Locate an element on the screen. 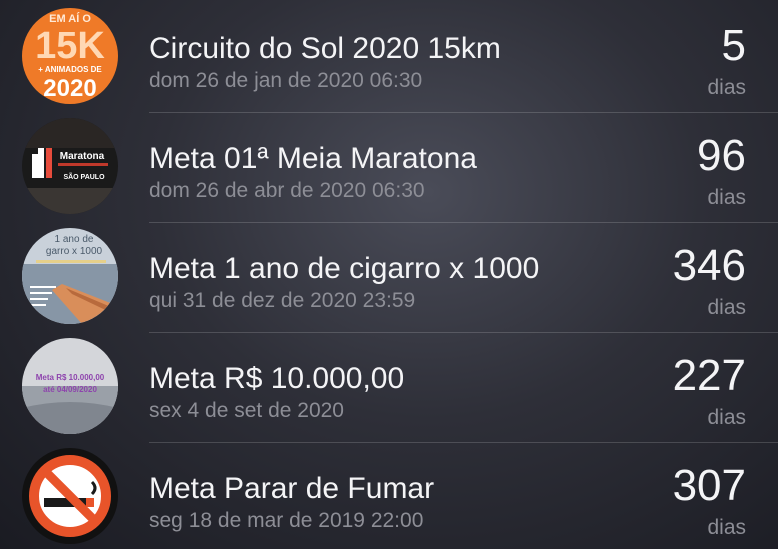 The height and width of the screenshot is (549, 778). savings-goal-thumbnail: Meta R$ 10.000,00 até 04/09/2020 is located at coordinates (70, 386).